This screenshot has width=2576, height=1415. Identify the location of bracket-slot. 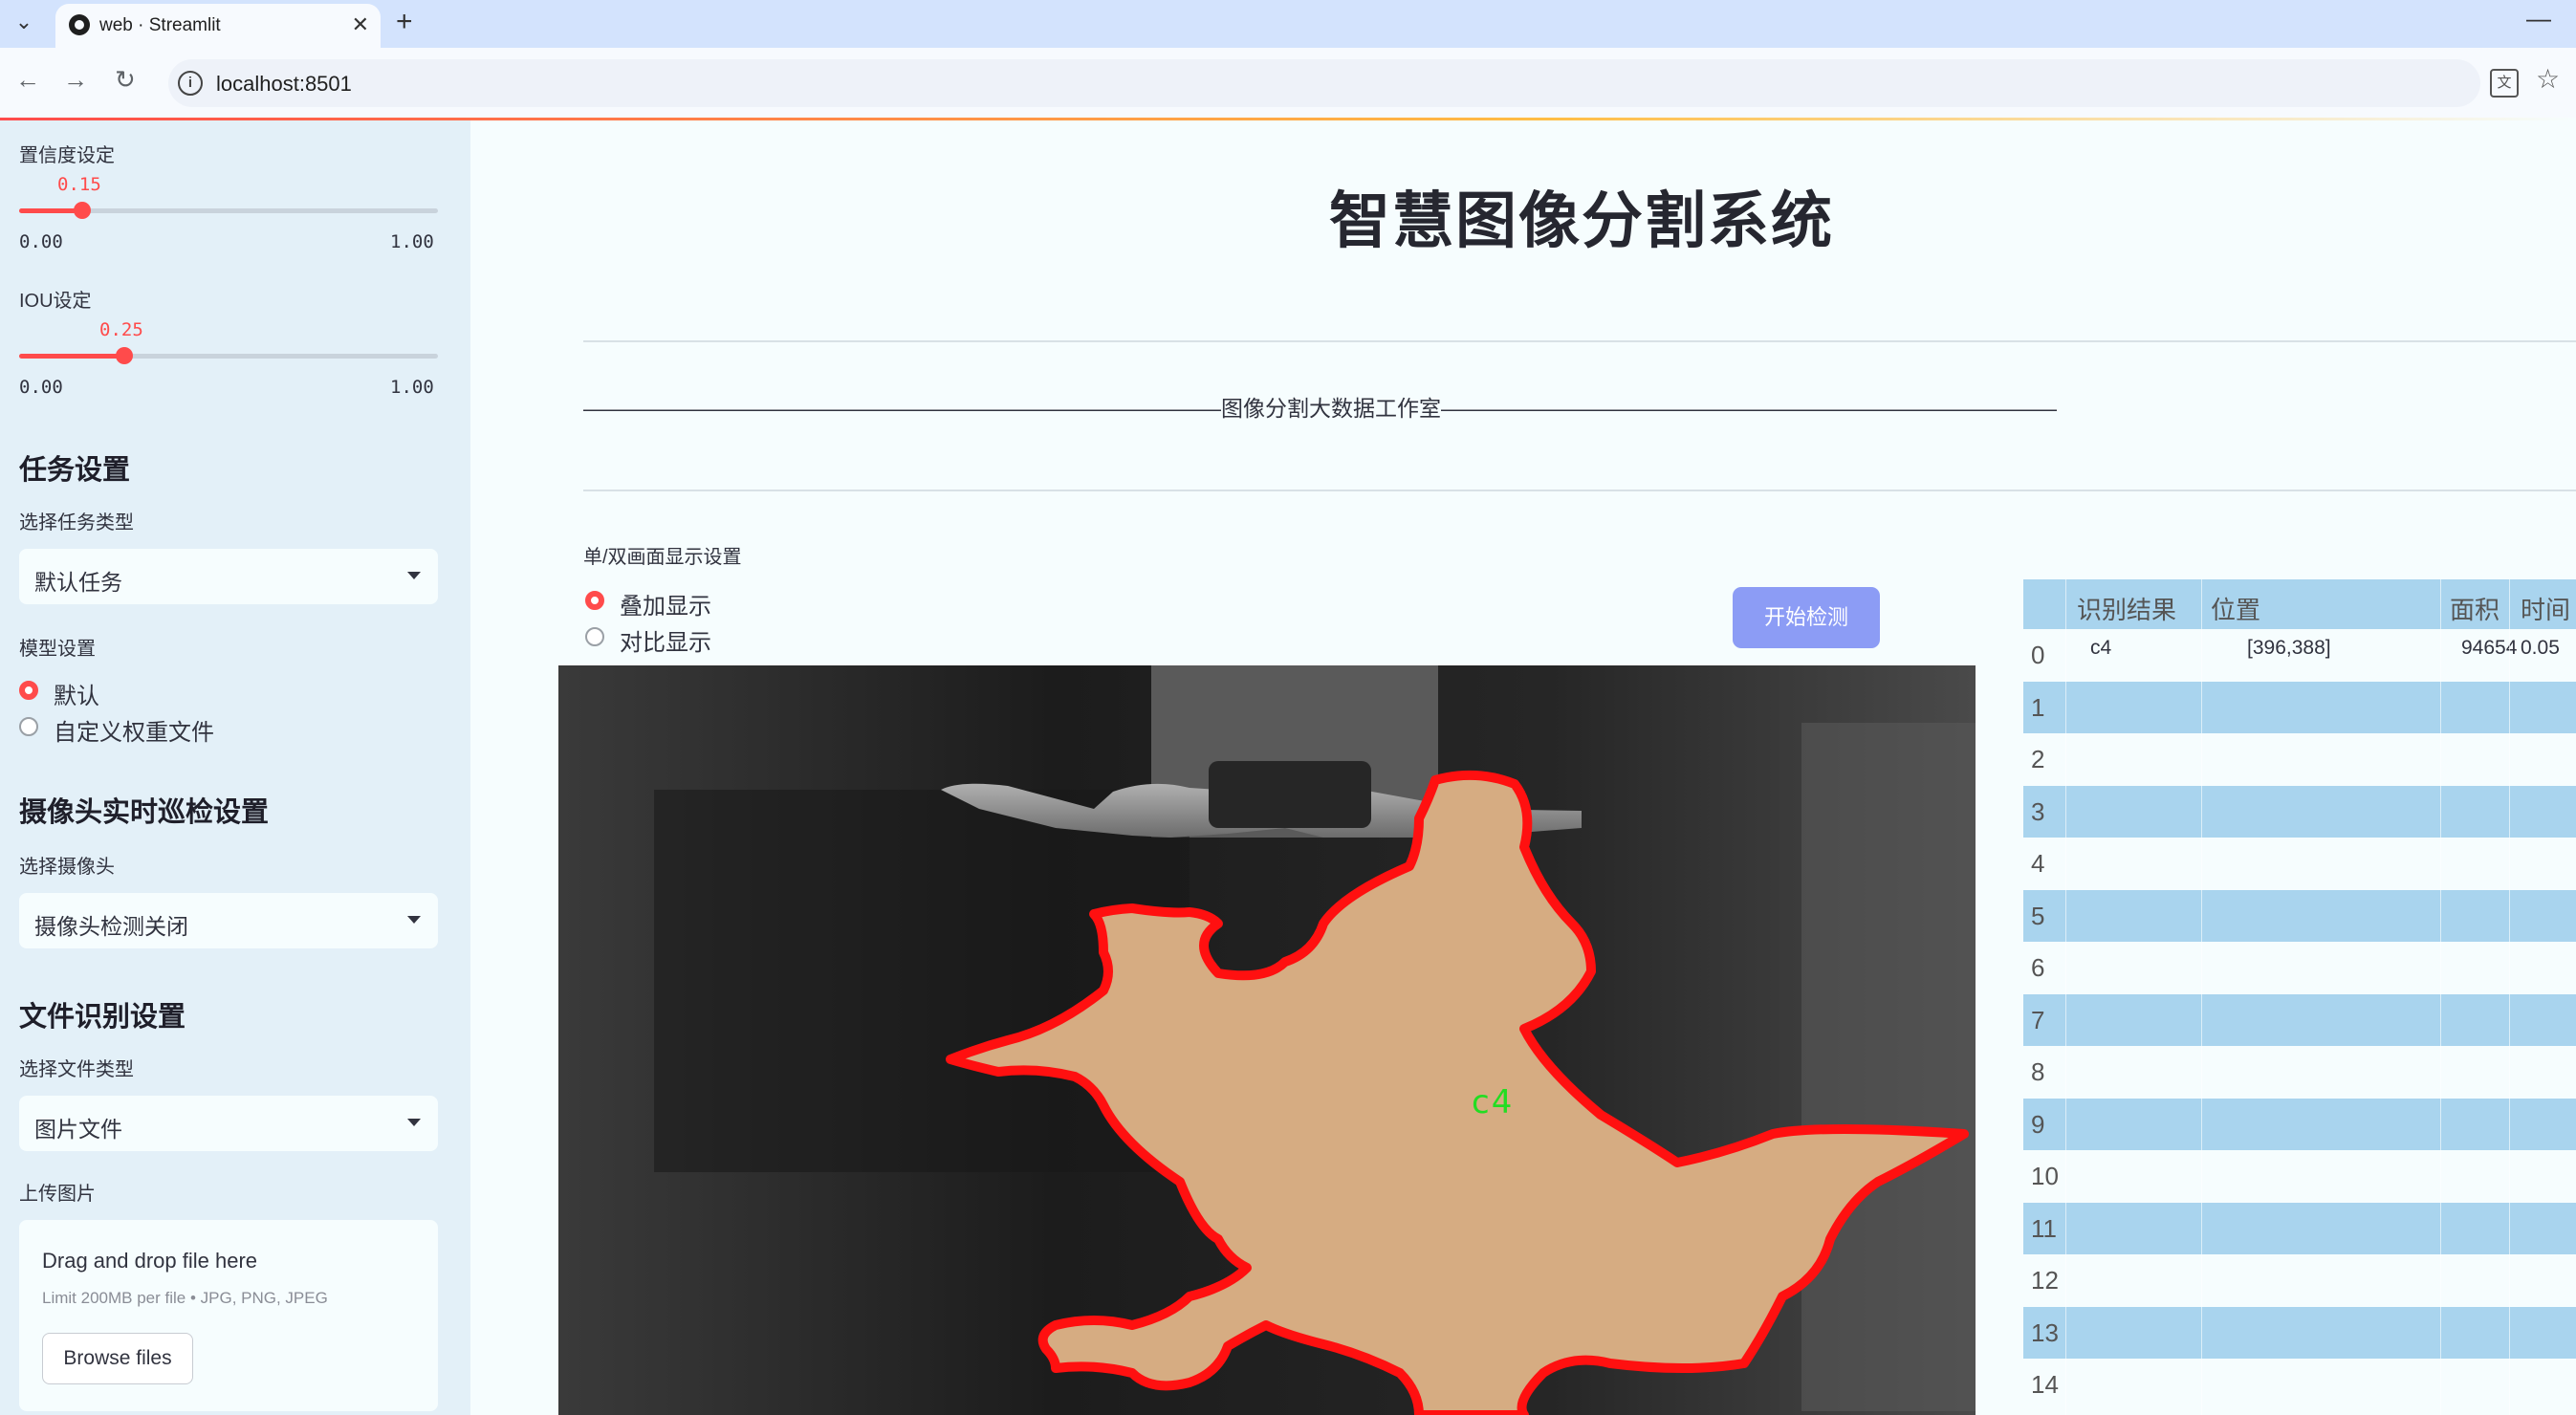
(1290, 795).